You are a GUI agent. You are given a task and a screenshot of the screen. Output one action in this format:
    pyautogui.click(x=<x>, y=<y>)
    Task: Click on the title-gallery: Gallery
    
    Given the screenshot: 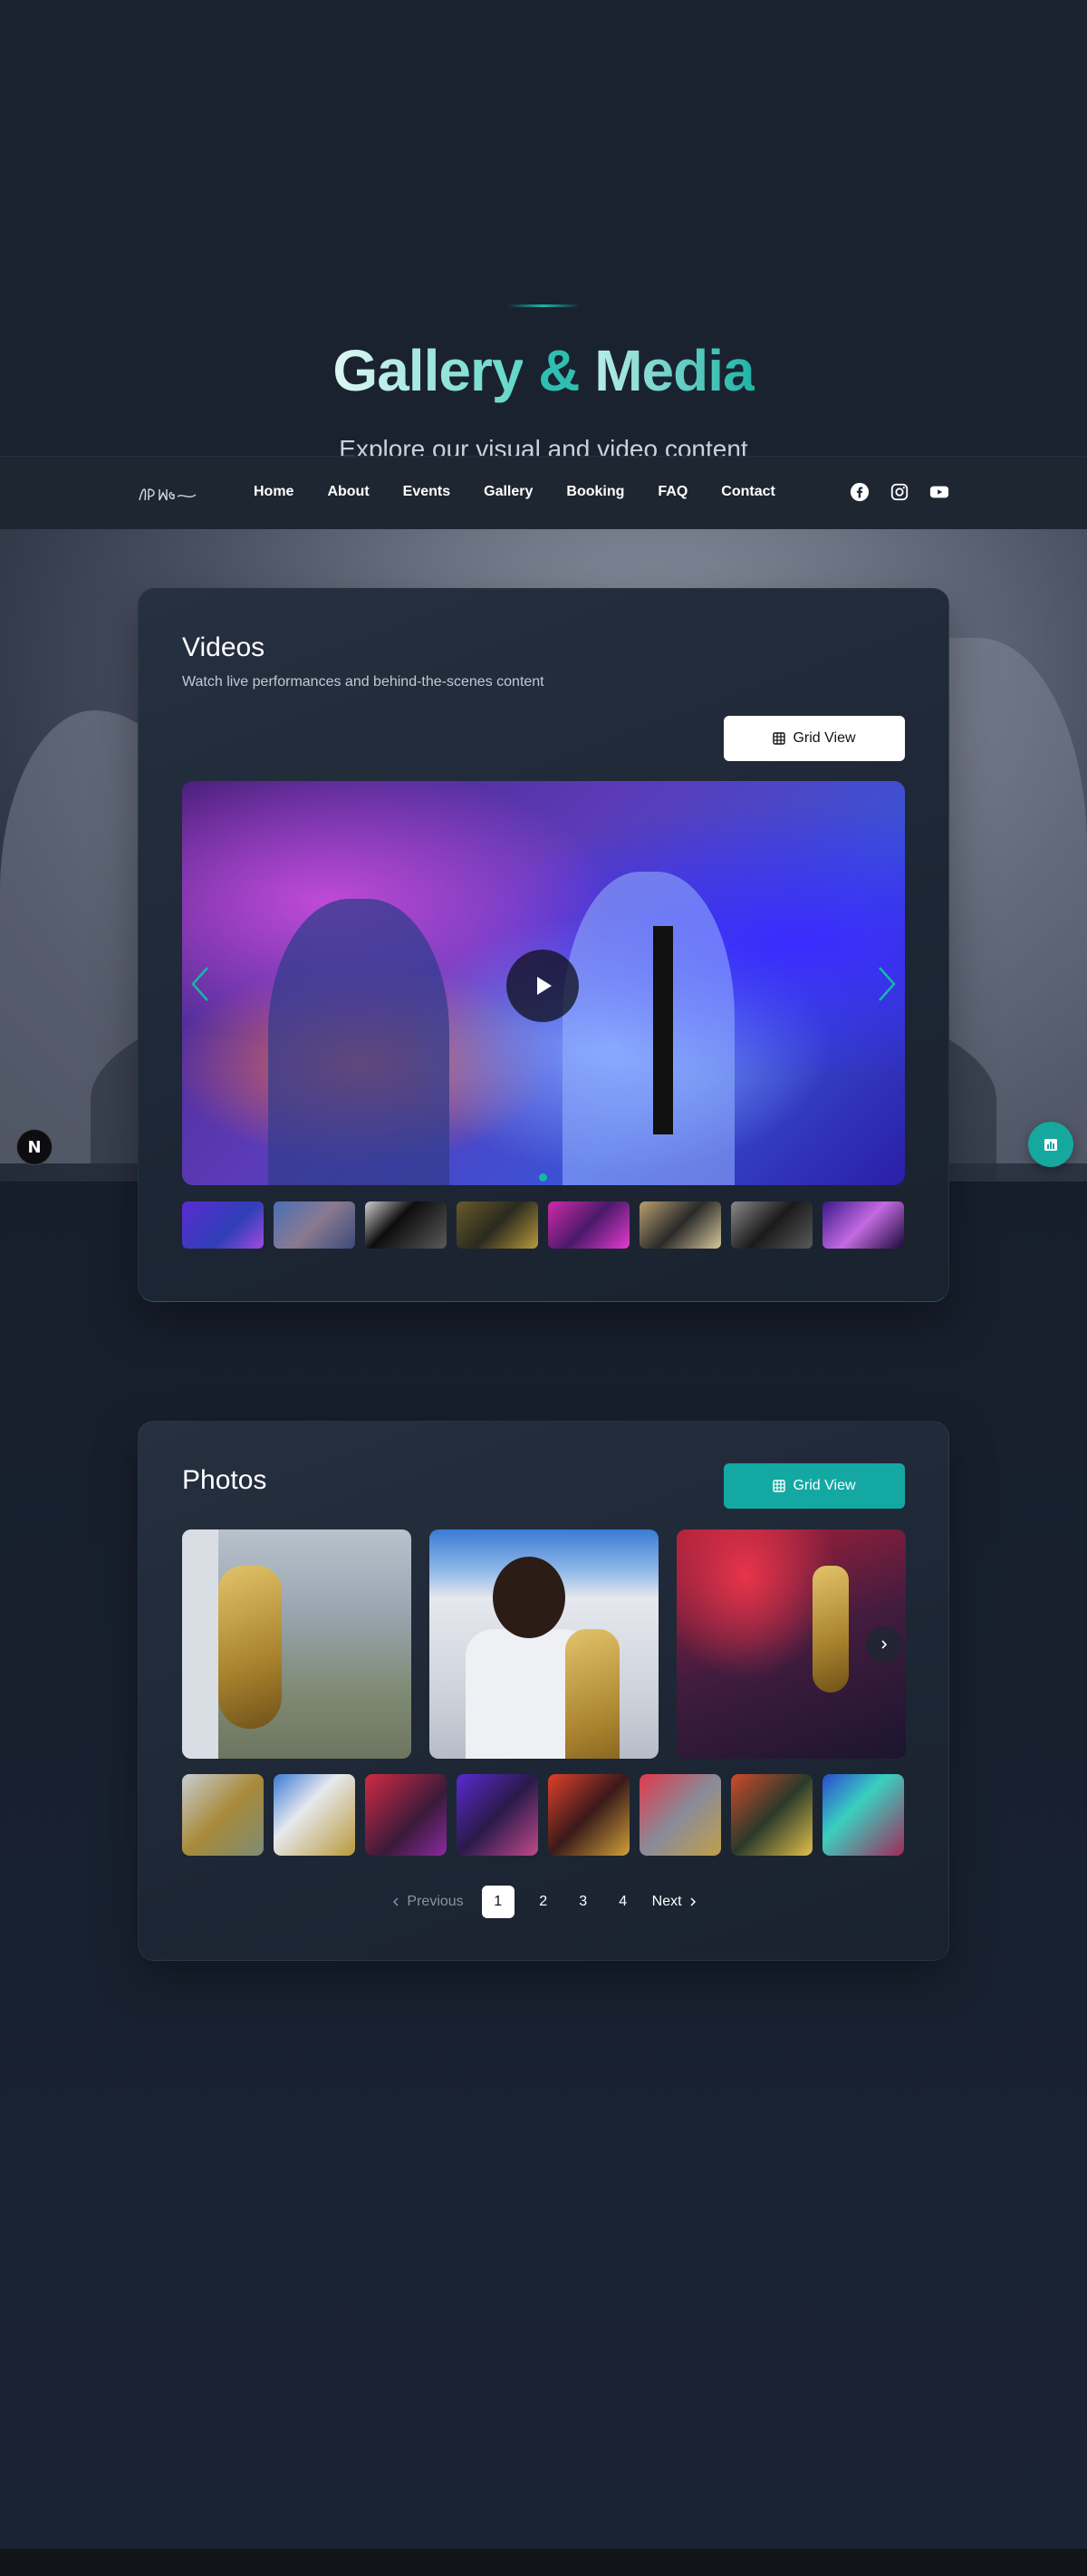 What is the action you would take?
    pyautogui.click(x=428, y=370)
    